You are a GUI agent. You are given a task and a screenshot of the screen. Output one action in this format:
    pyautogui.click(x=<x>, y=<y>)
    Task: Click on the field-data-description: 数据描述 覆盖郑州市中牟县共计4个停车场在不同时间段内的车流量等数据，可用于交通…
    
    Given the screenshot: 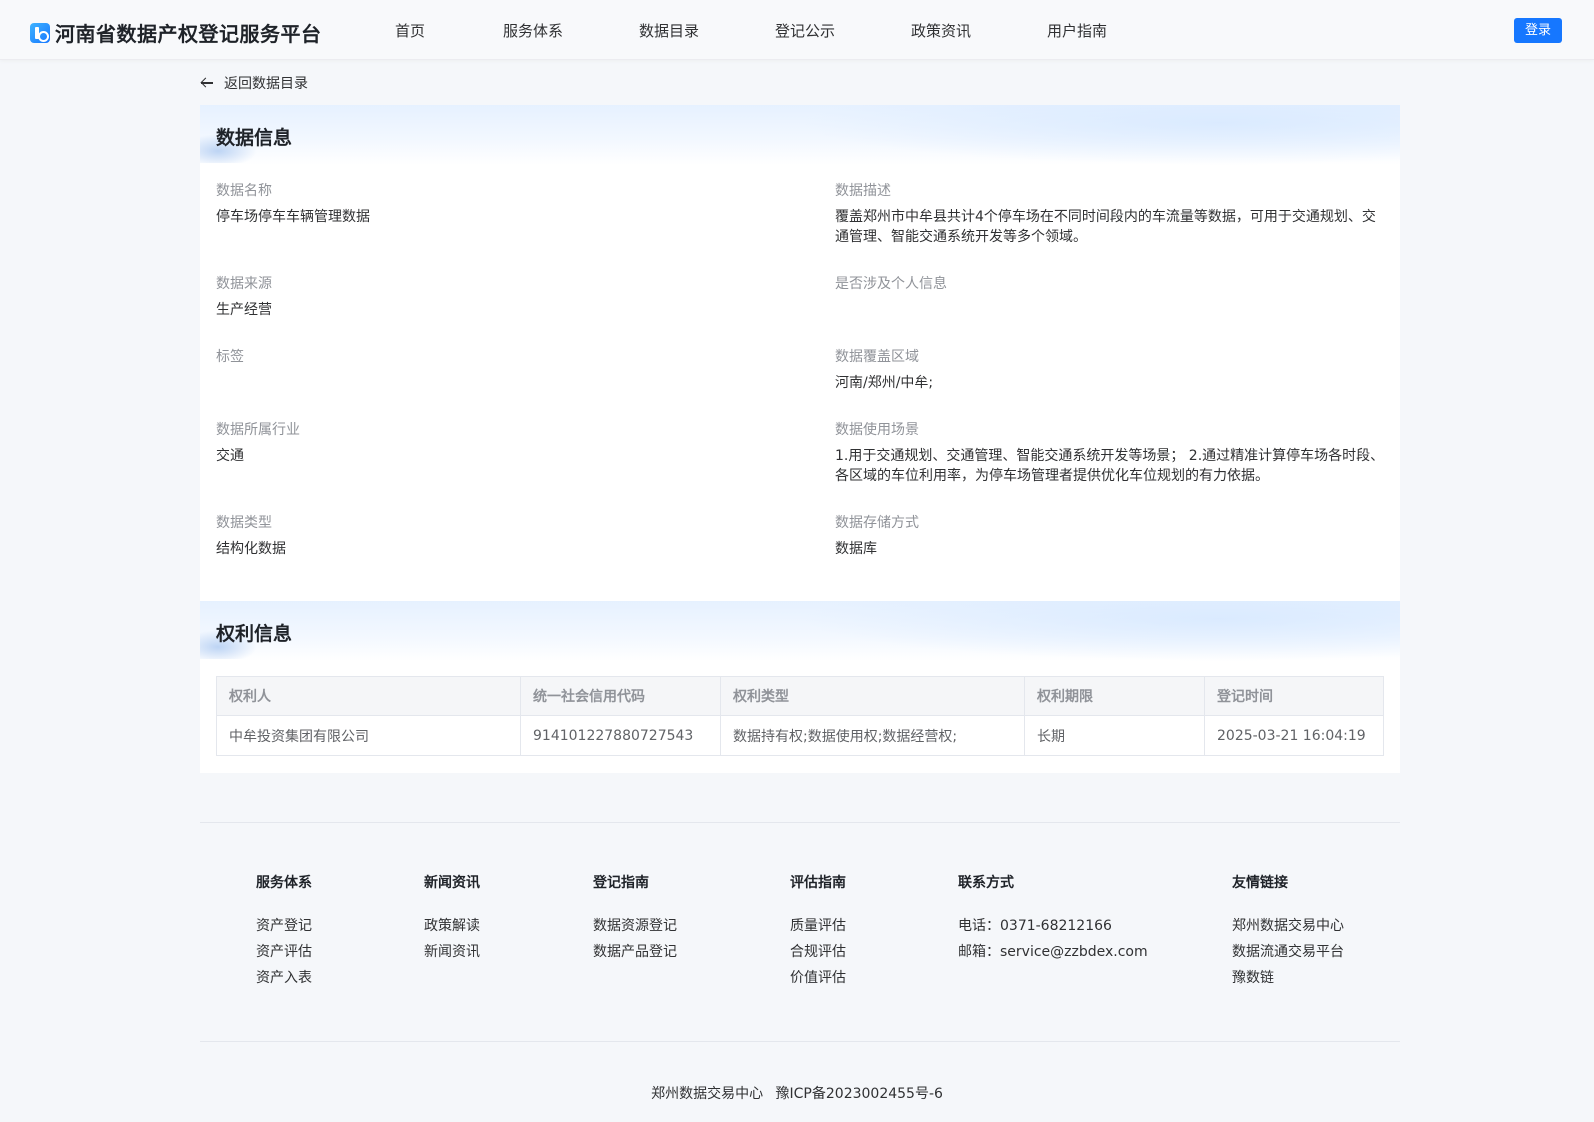 What is the action you would take?
    pyautogui.click(x=1110, y=214)
    